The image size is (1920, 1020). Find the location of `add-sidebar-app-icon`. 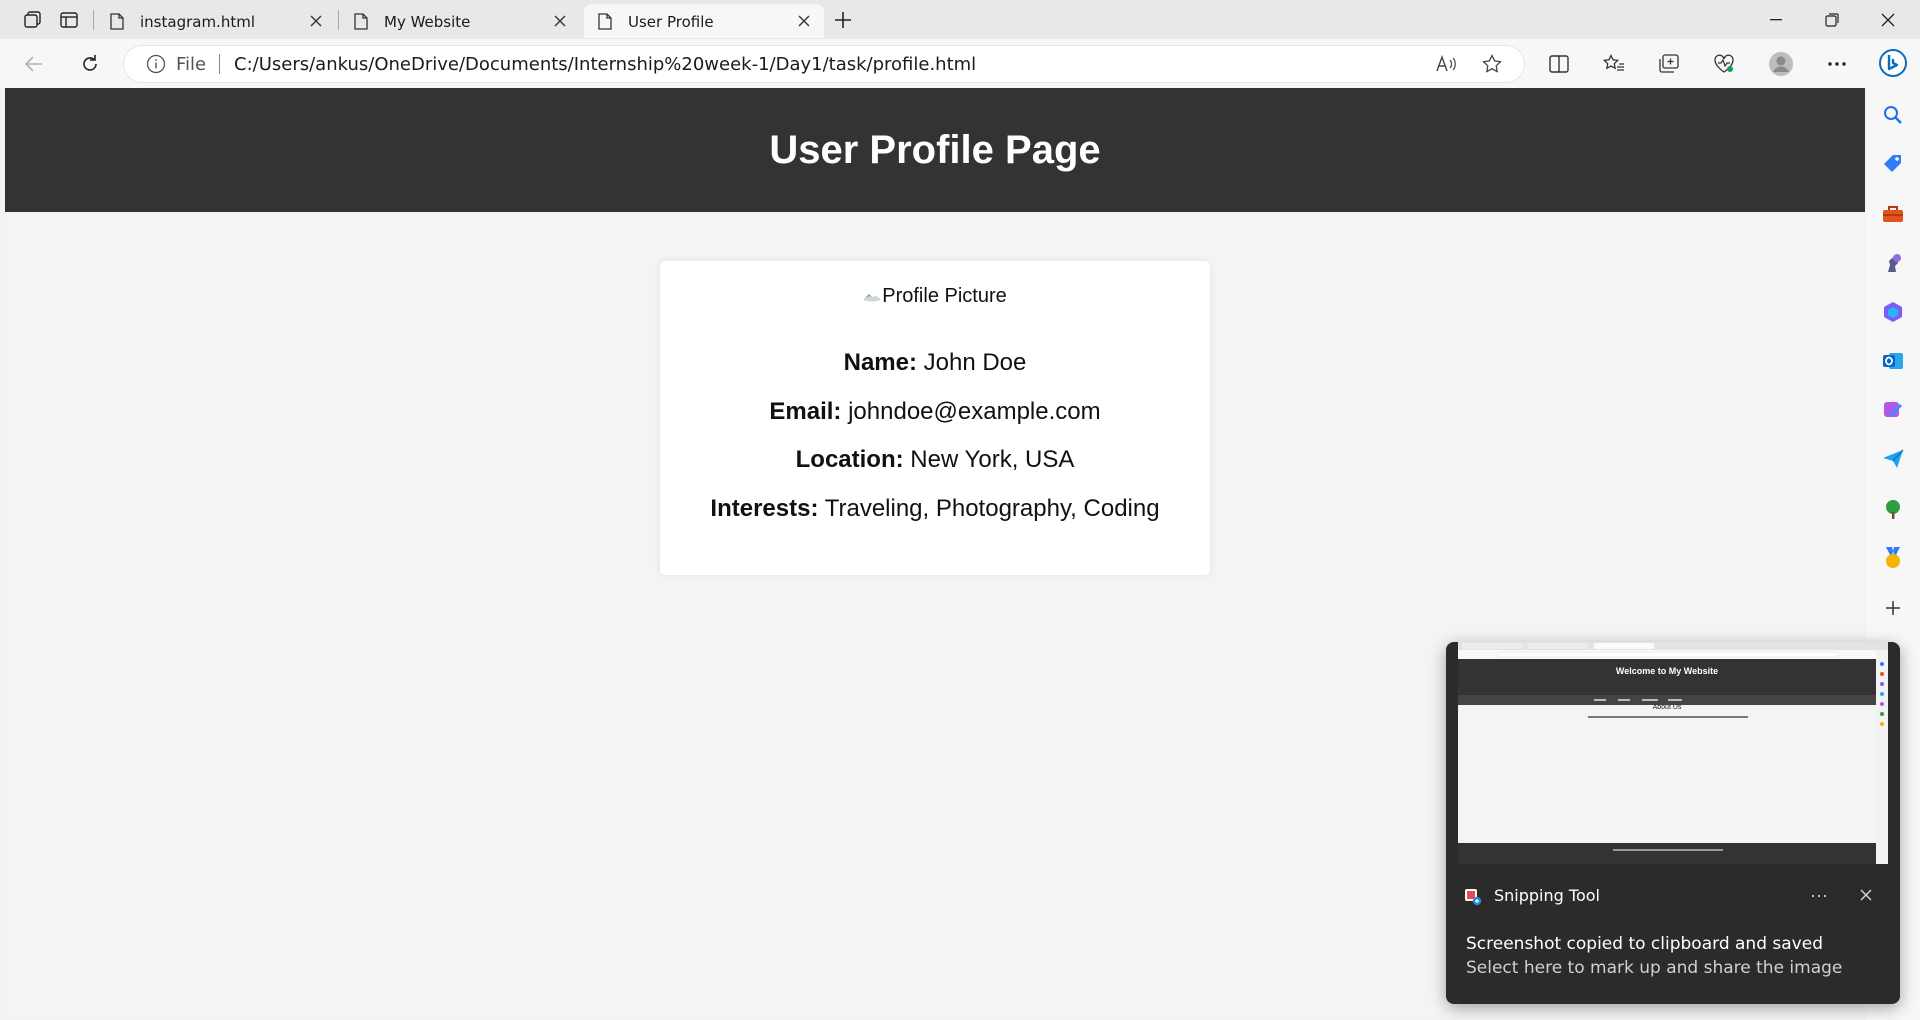

add-sidebar-app-icon is located at coordinates (1893, 608).